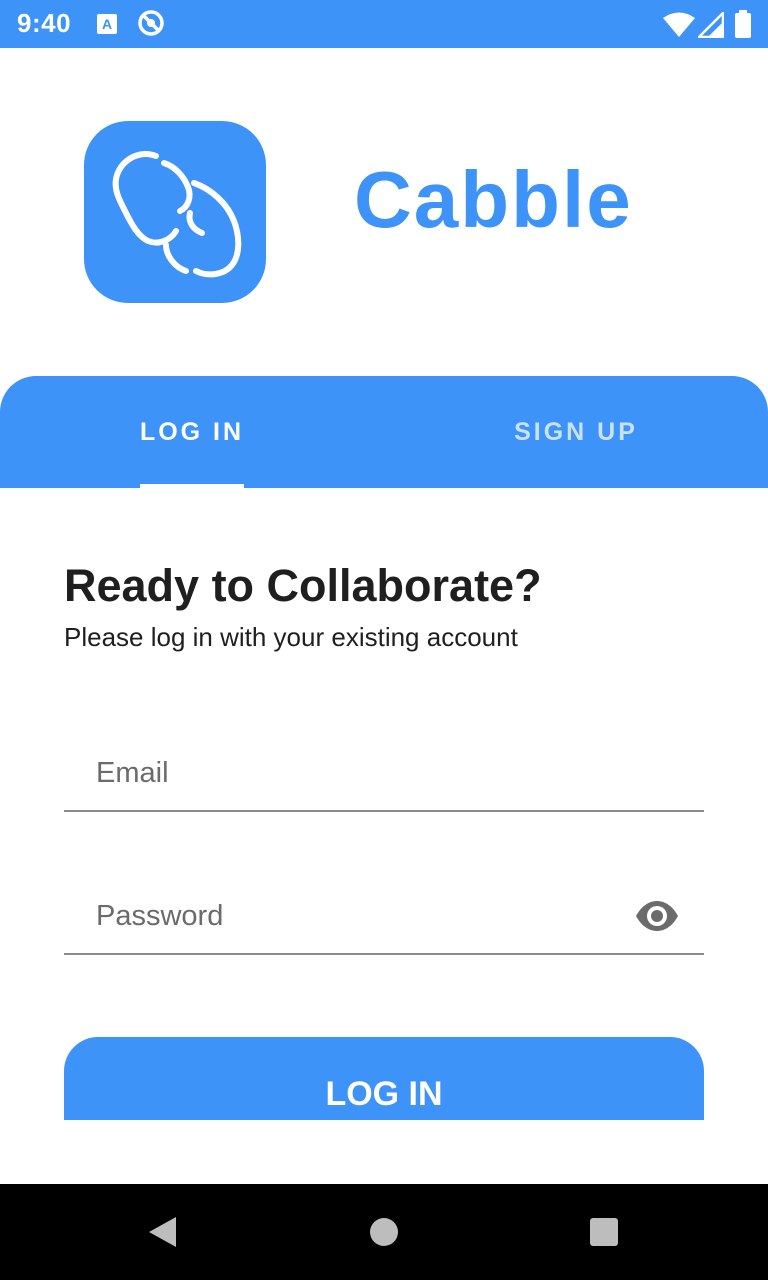 The width and height of the screenshot is (768, 1280). I want to click on brand-name: Cabble, so click(493, 199).